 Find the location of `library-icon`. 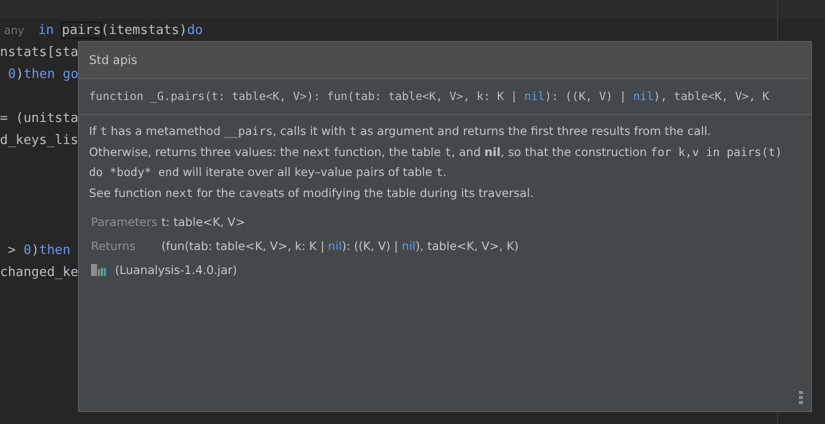

library-icon is located at coordinates (99, 270).